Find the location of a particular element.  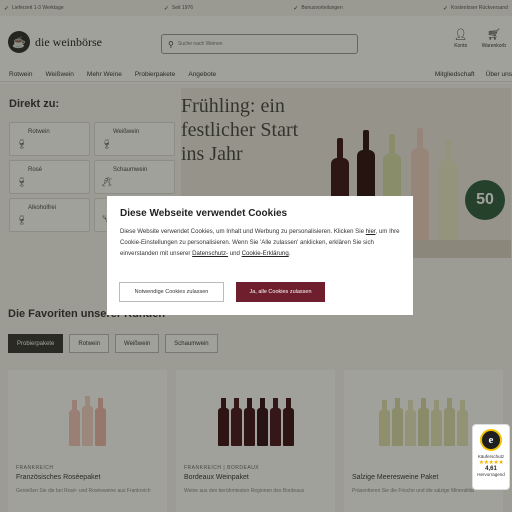

trust-seal-icon: e is located at coordinates (491, 440).